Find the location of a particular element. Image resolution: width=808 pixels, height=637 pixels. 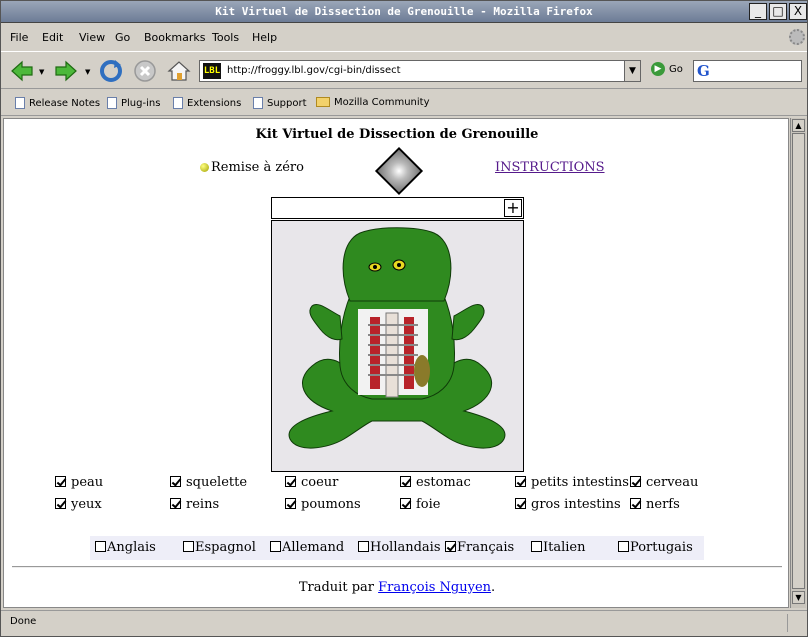

close-button: X is located at coordinates (798, 11).